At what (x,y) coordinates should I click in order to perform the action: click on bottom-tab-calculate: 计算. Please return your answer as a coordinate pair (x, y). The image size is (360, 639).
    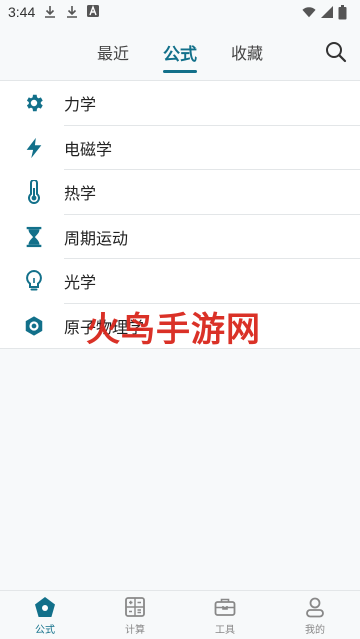
    Looking at the image, I should click on (135, 615).